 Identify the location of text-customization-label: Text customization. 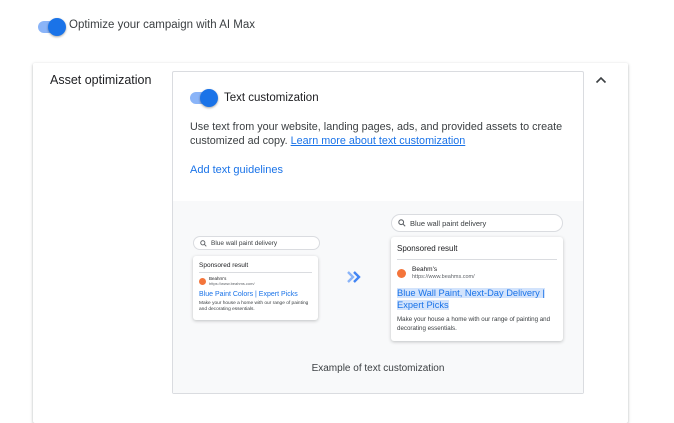
(271, 98).